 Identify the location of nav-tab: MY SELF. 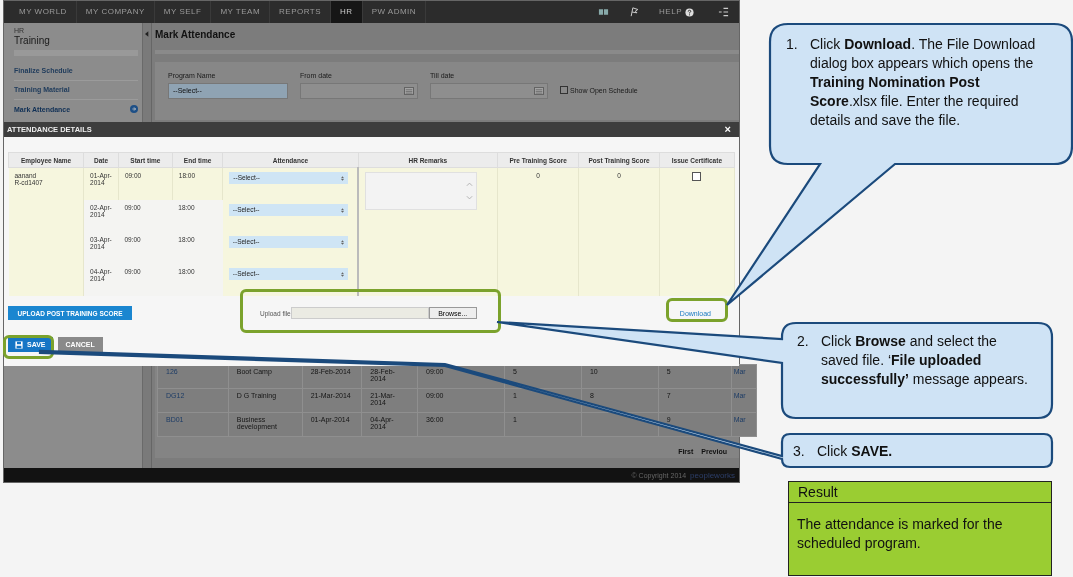
(183, 12).